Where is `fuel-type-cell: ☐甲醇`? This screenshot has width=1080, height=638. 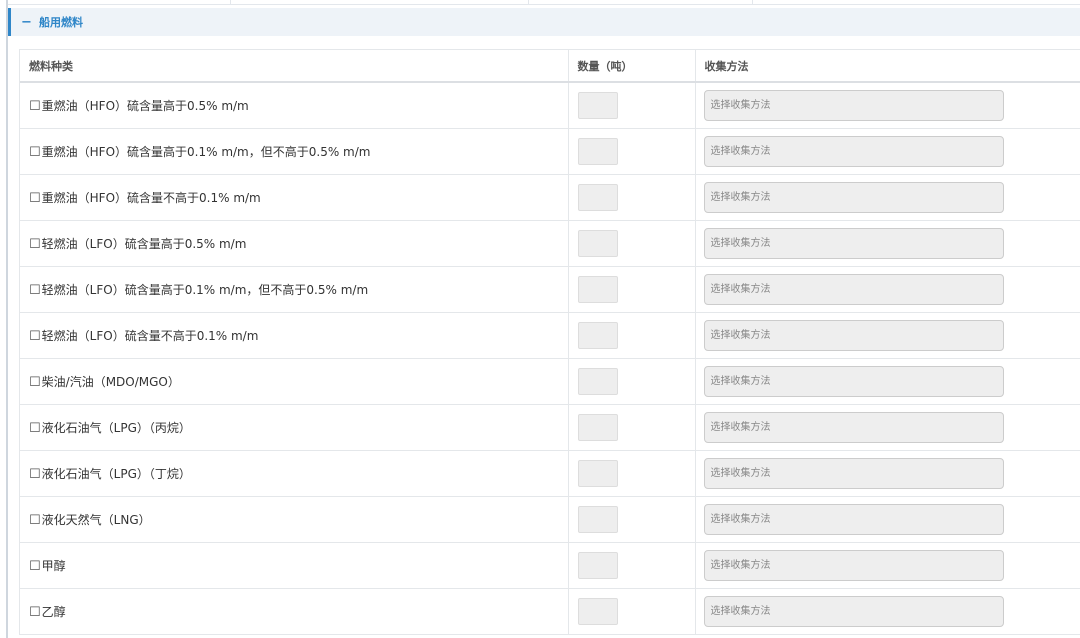 fuel-type-cell: ☐甲醇 is located at coordinates (294, 565).